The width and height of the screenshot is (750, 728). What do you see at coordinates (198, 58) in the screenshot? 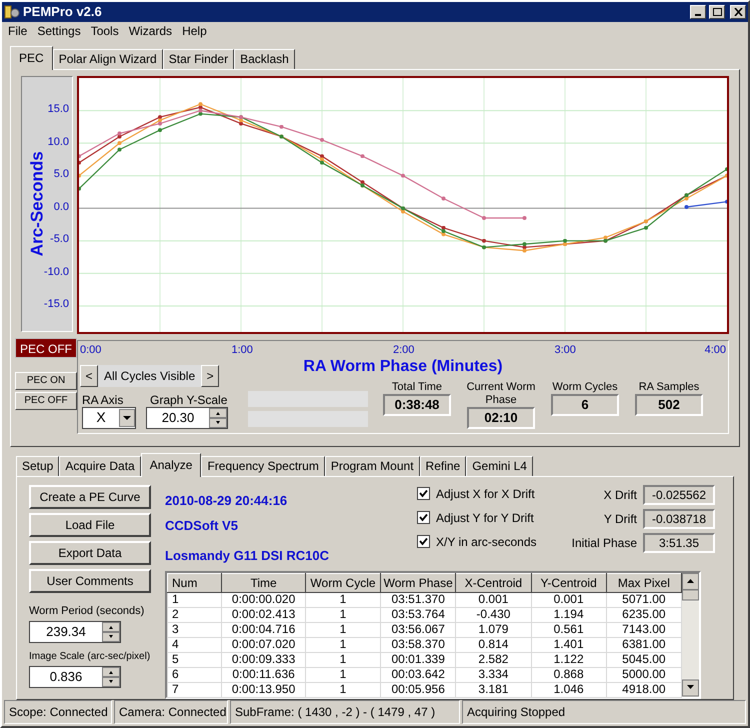
I see `main-tab: Star Finder` at bounding box center [198, 58].